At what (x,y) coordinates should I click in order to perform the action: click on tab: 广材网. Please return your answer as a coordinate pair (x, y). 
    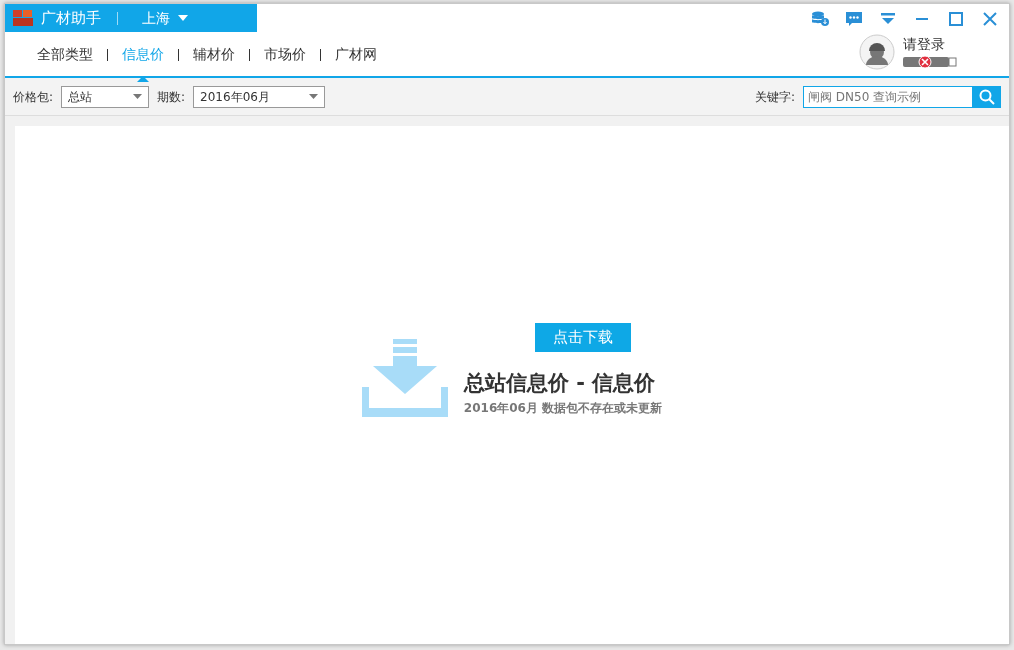
    Looking at the image, I should click on (356, 54).